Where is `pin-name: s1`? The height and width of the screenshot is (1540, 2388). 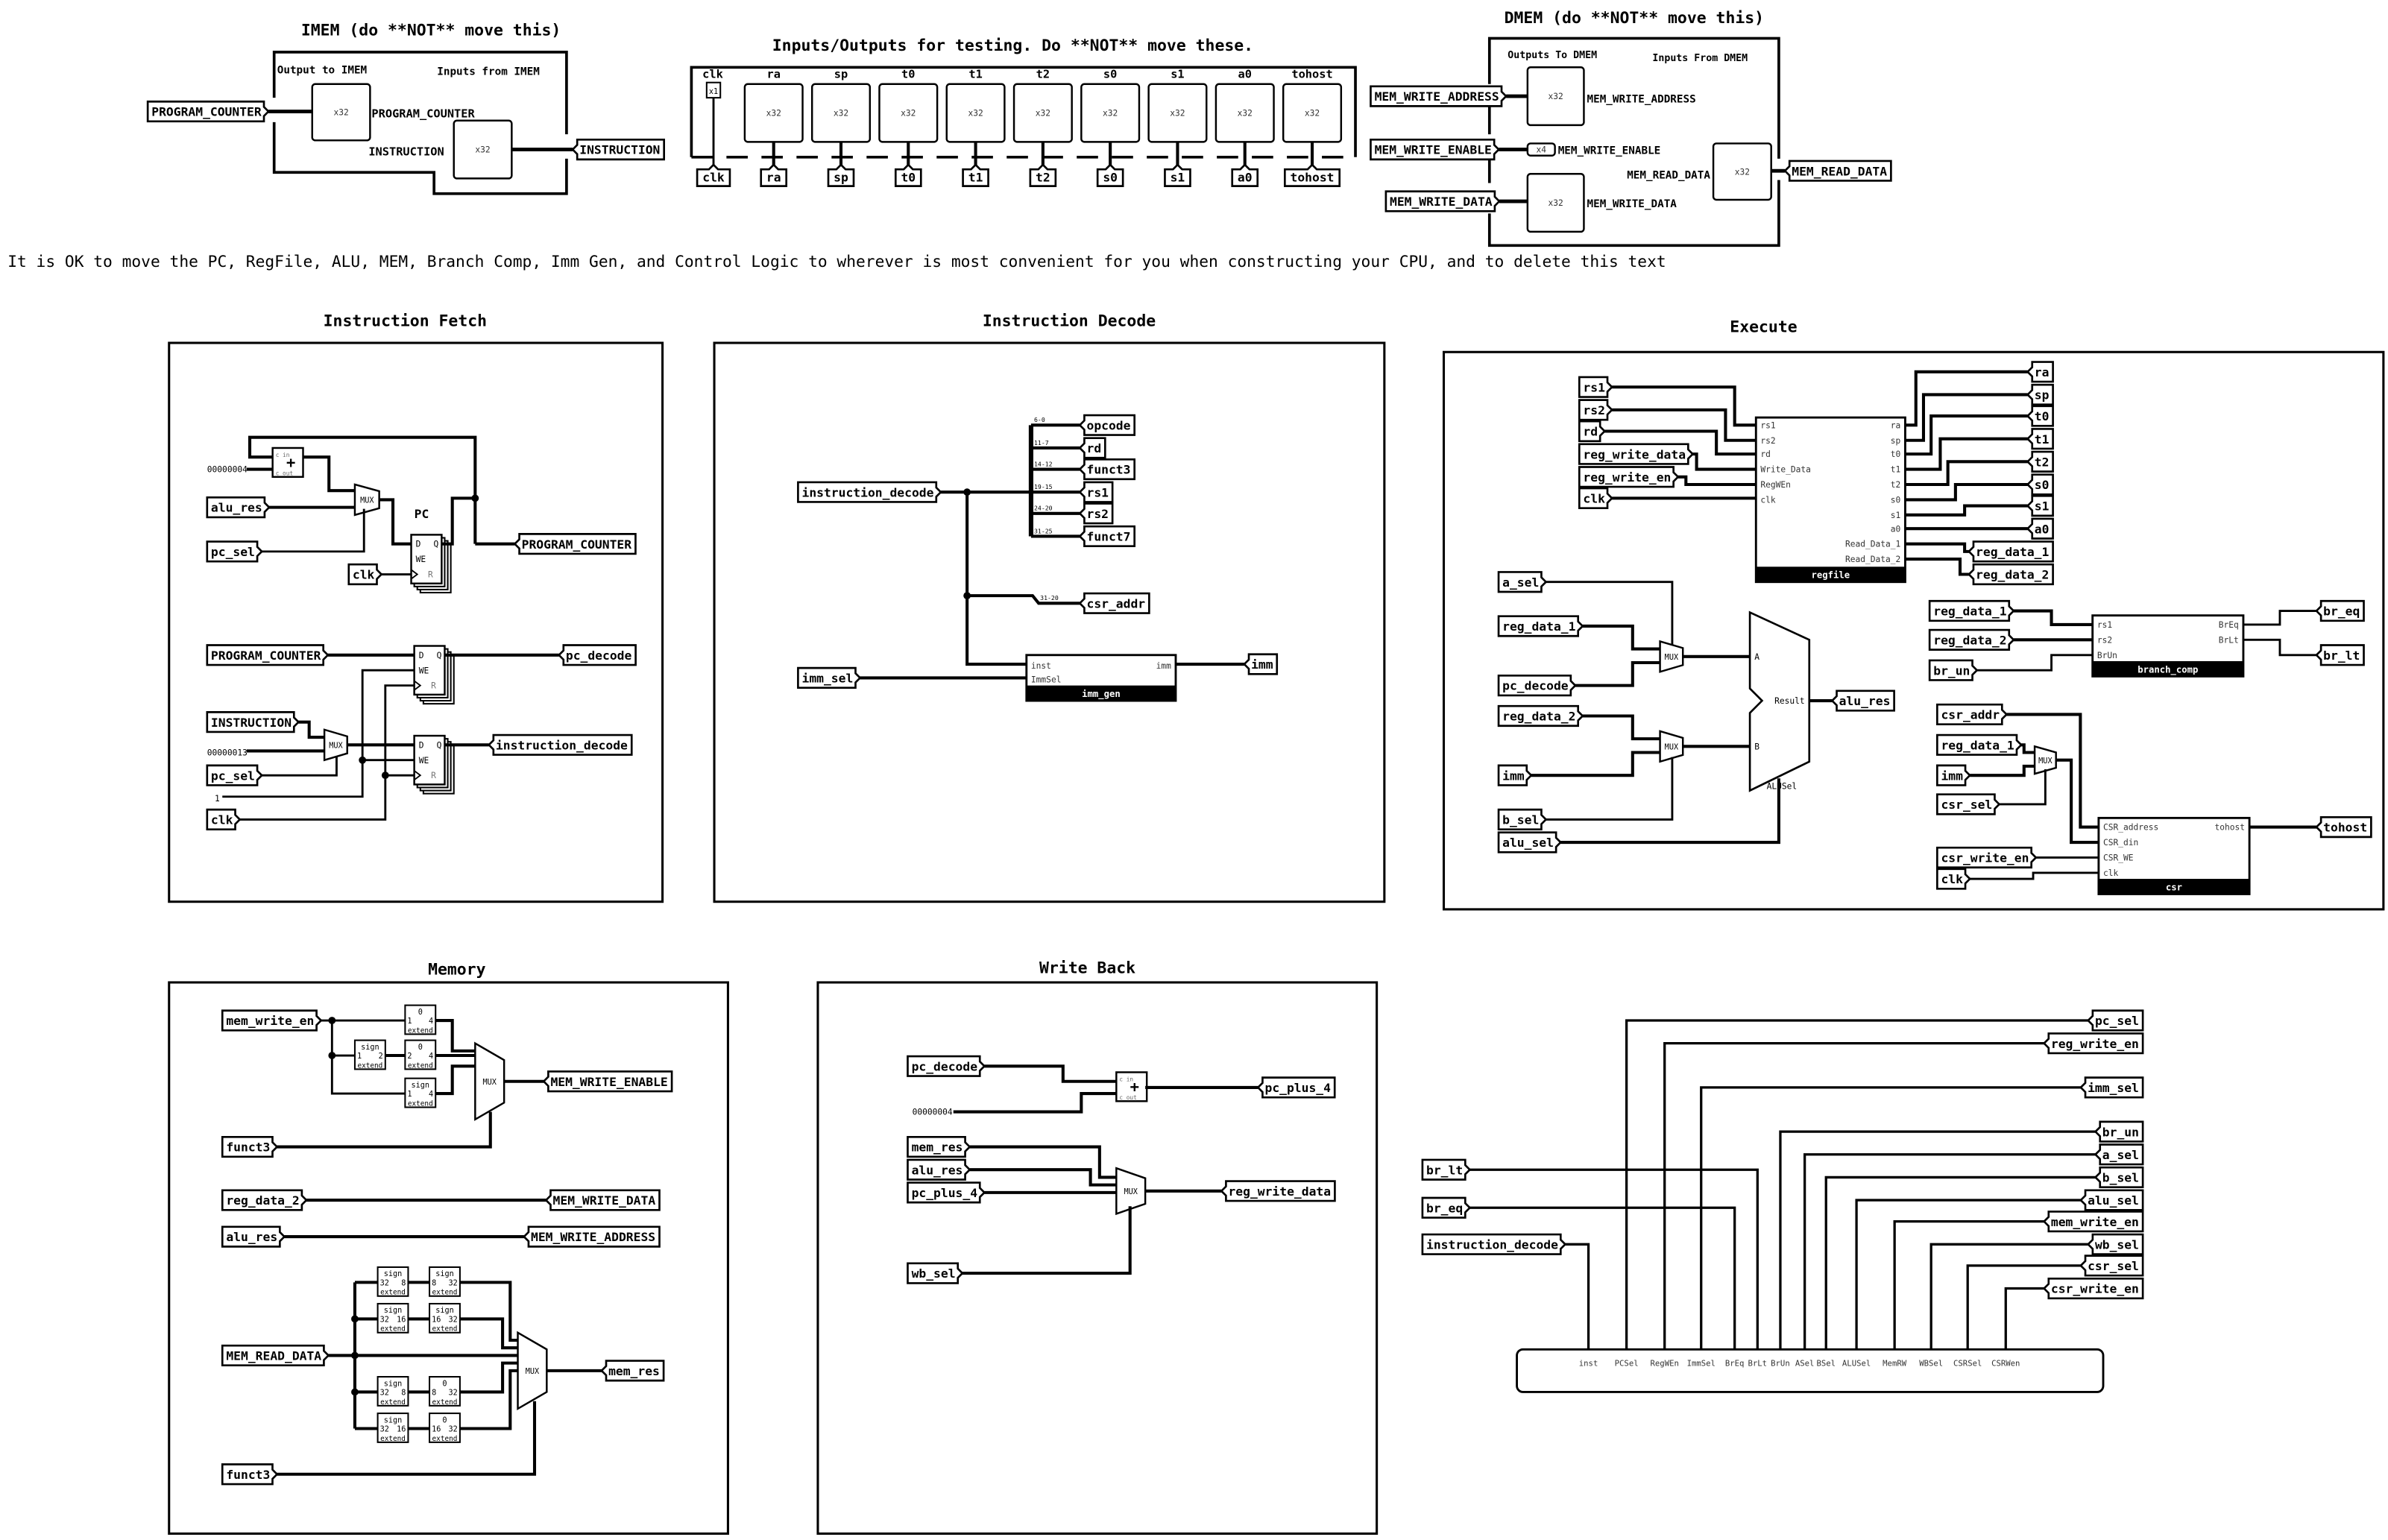
pin-name: s1 is located at coordinates (1178, 74).